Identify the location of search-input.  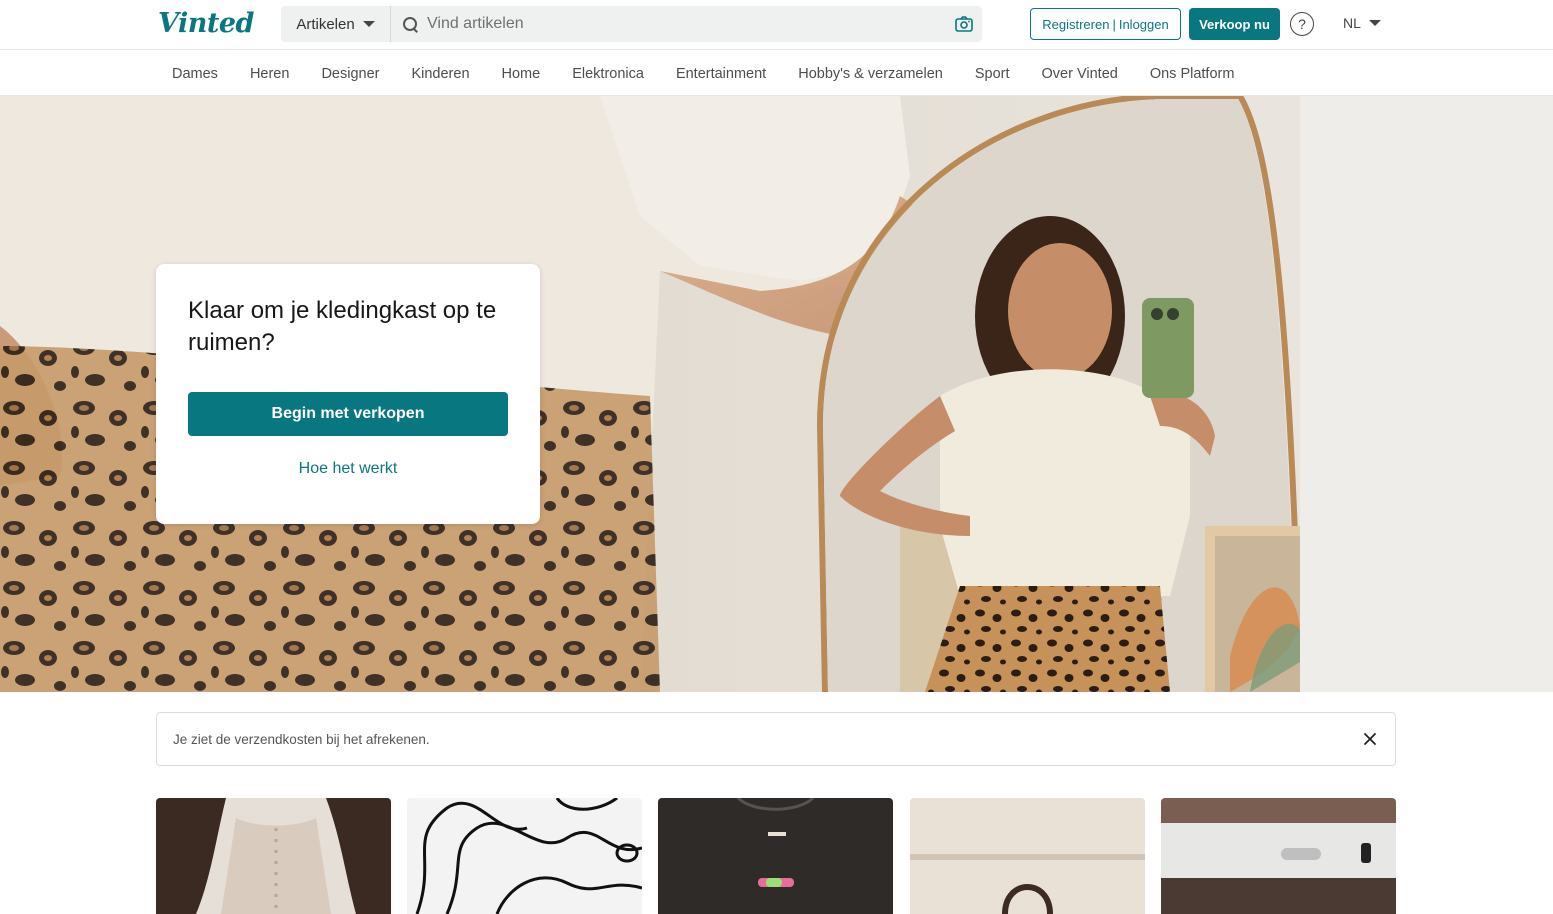
(686, 24).